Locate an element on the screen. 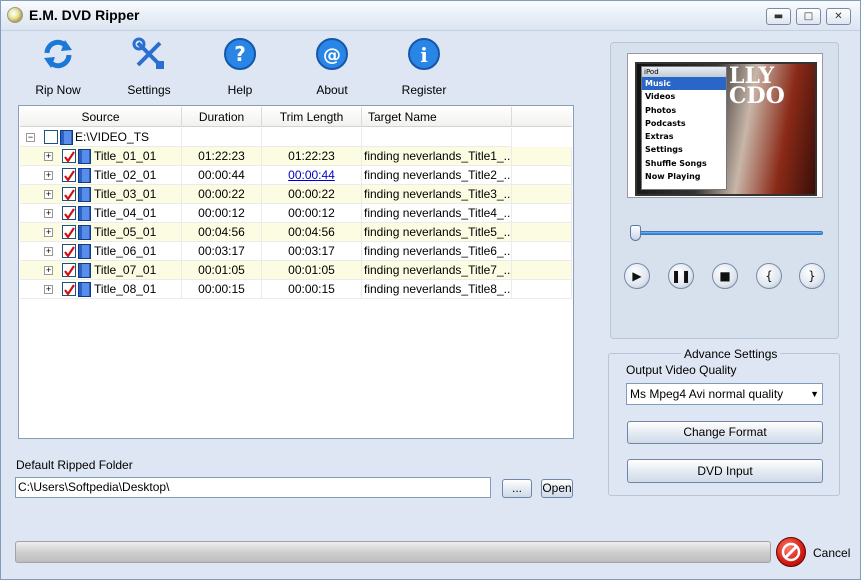 Image resolution: width=861 pixels, height=580 pixels. register-button: i Register is located at coordinates (424, 67).